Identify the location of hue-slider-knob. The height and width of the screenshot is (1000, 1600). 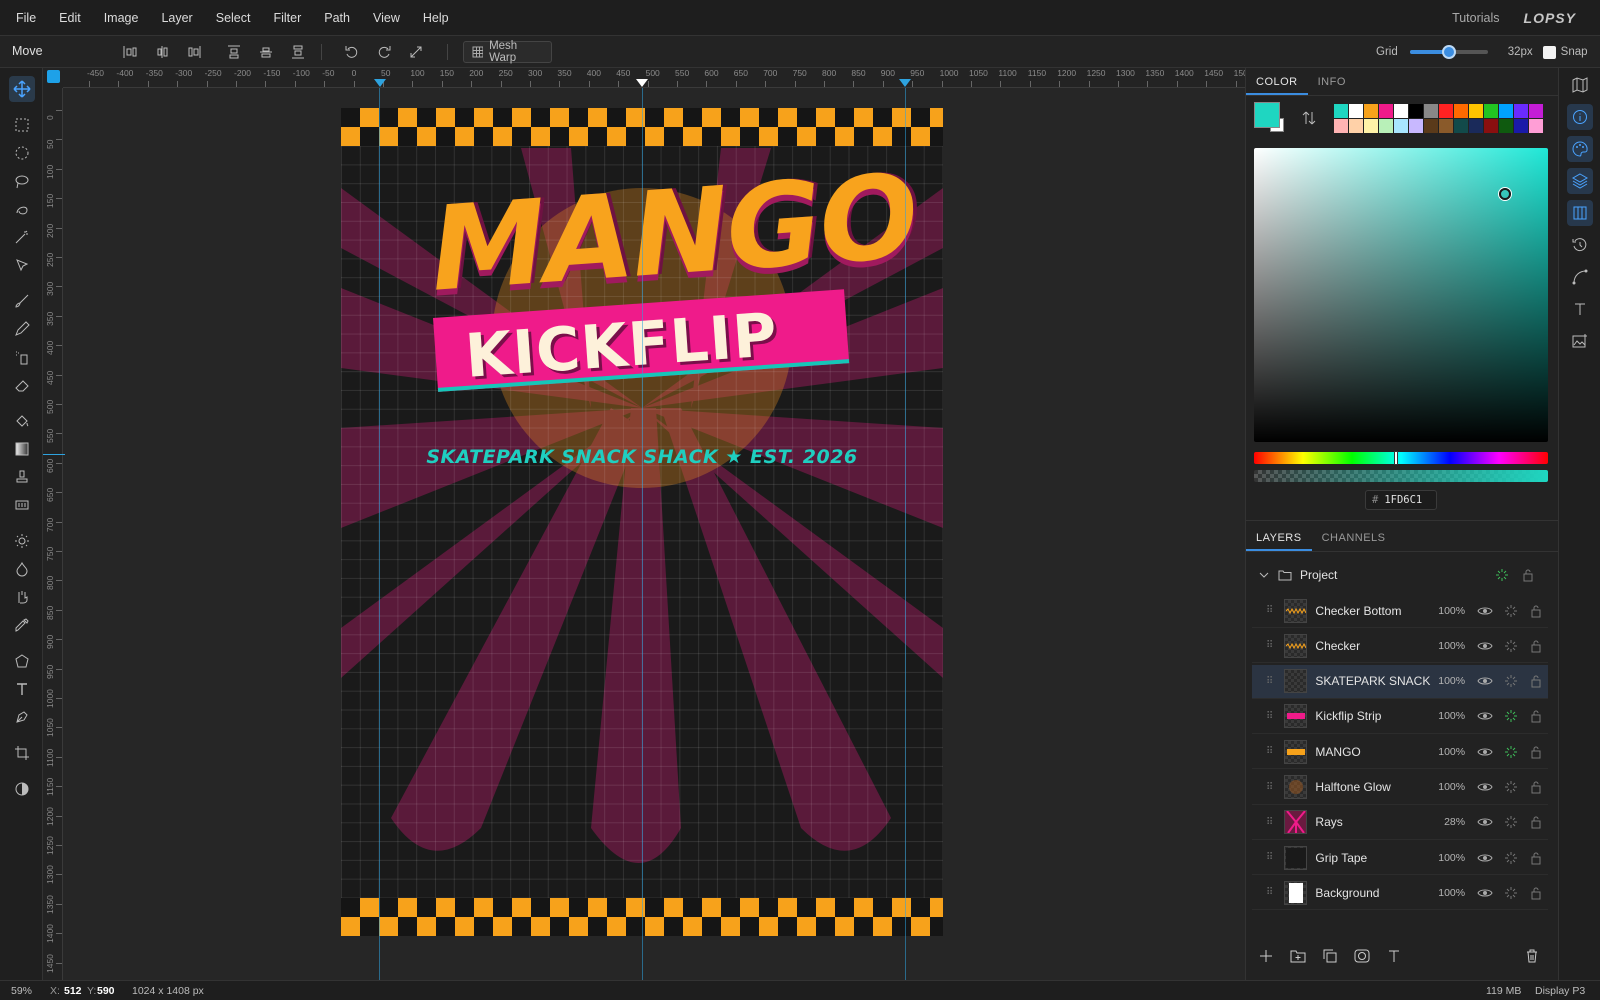
(1396, 458).